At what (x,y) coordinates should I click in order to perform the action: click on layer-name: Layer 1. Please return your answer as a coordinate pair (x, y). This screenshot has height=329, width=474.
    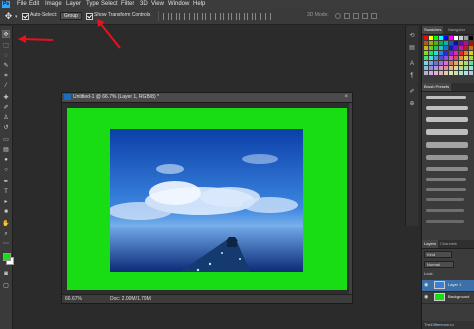
    Looking at the image, I should click on (454, 285).